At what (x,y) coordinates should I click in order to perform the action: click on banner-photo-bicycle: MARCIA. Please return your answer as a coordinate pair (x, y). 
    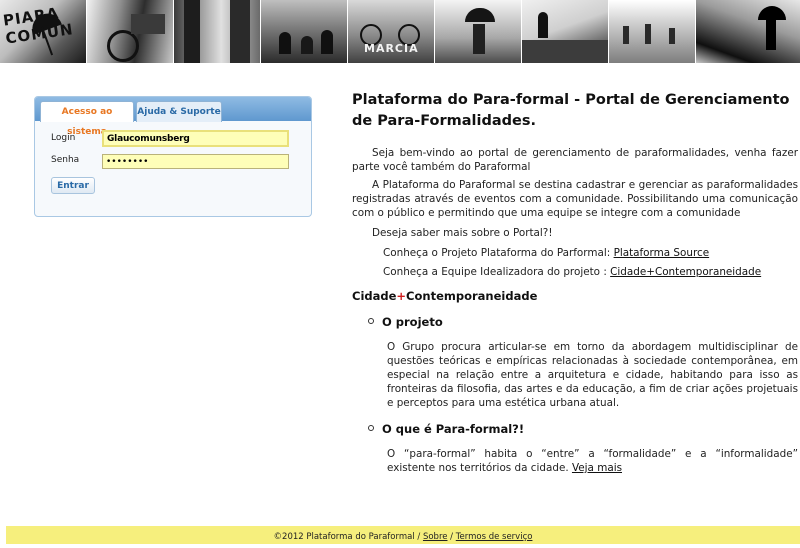
    Looking at the image, I should click on (391, 31).